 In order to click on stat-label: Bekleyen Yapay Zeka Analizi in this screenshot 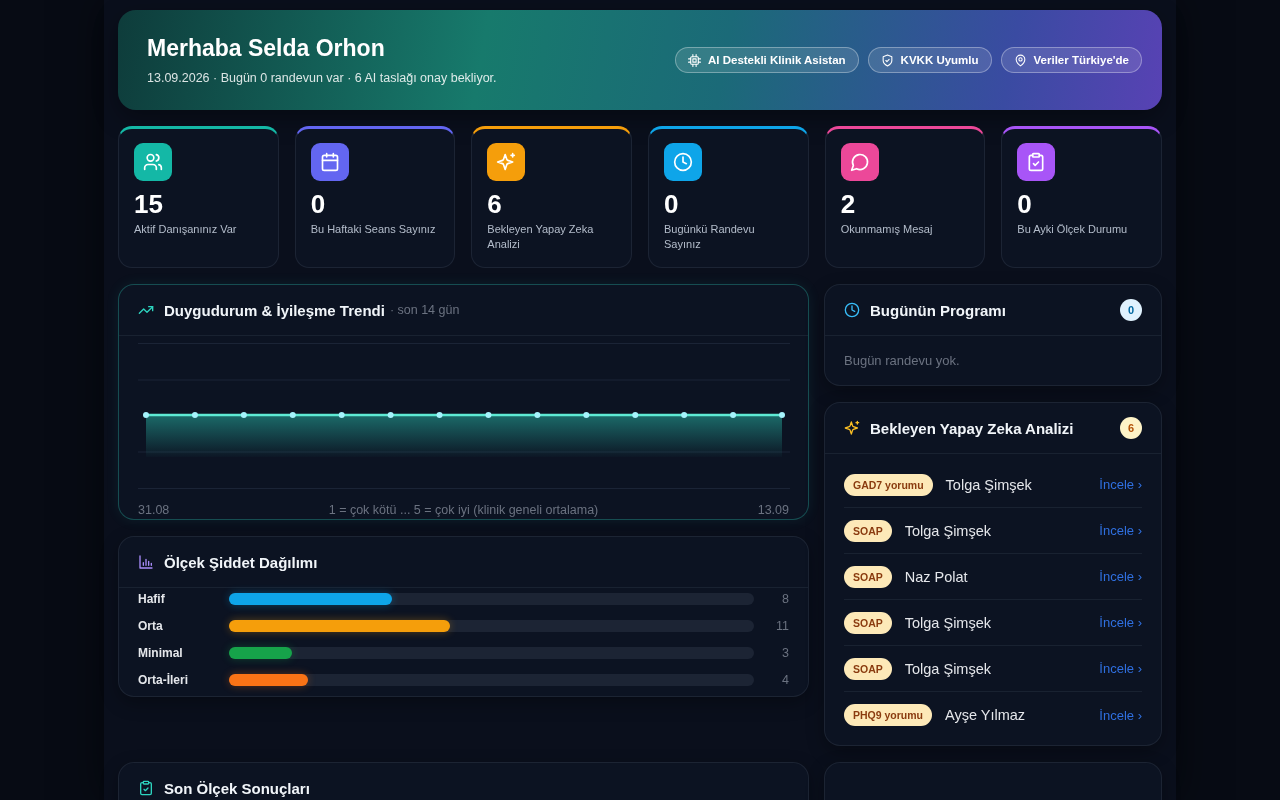, I will do `click(541, 237)`.